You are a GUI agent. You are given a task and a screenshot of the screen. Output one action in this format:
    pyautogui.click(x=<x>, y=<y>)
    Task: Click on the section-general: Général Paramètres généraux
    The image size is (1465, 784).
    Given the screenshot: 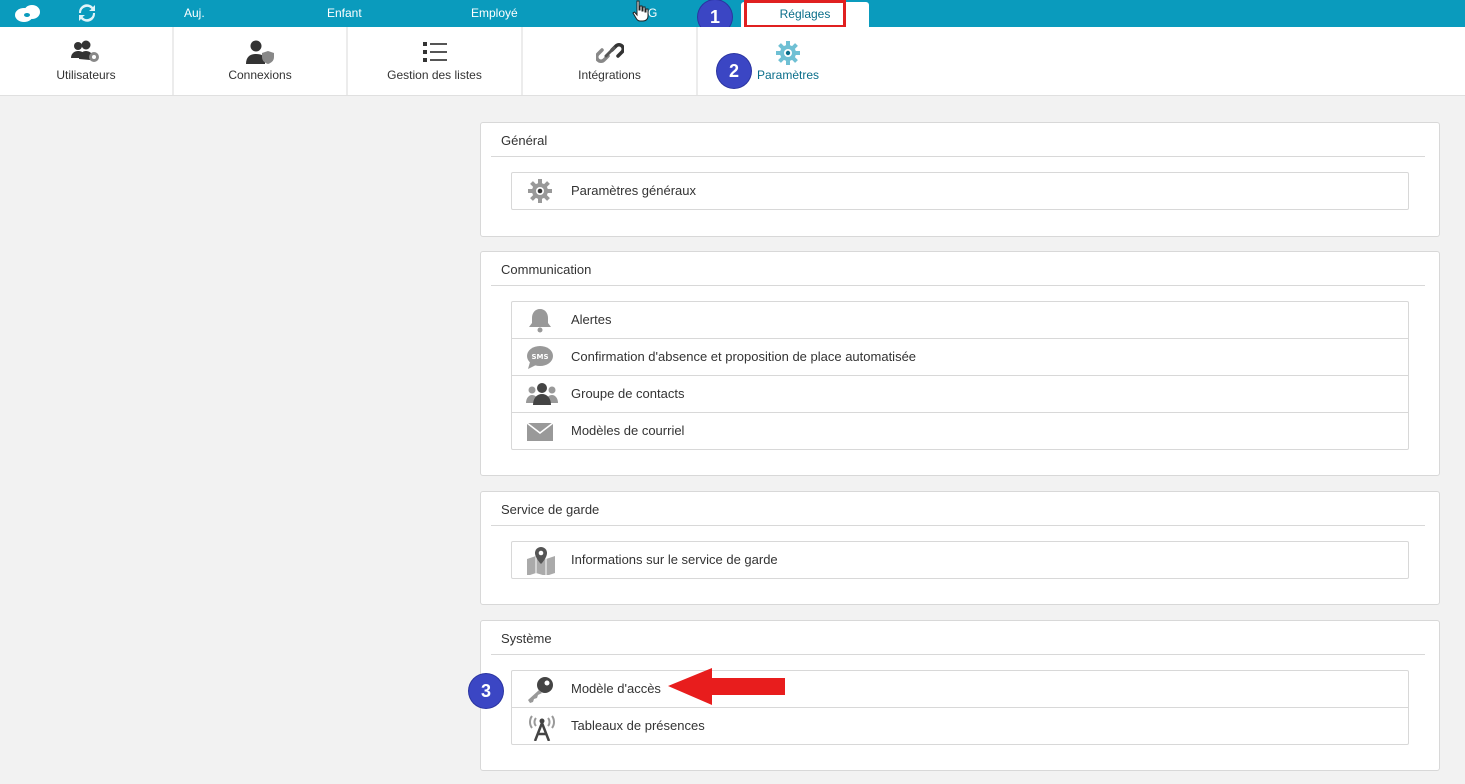 What is the action you would take?
    pyautogui.click(x=960, y=179)
    